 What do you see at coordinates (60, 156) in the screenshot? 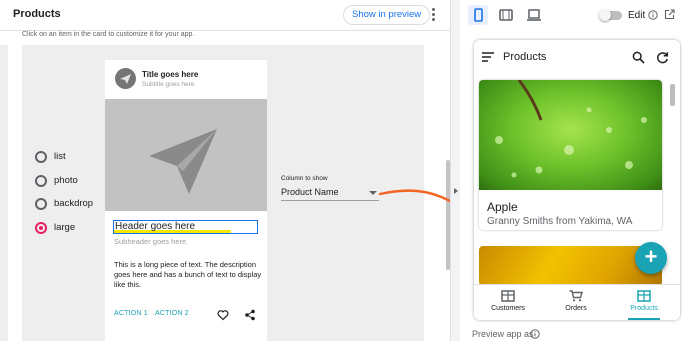
I see `radio-label: list` at bounding box center [60, 156].